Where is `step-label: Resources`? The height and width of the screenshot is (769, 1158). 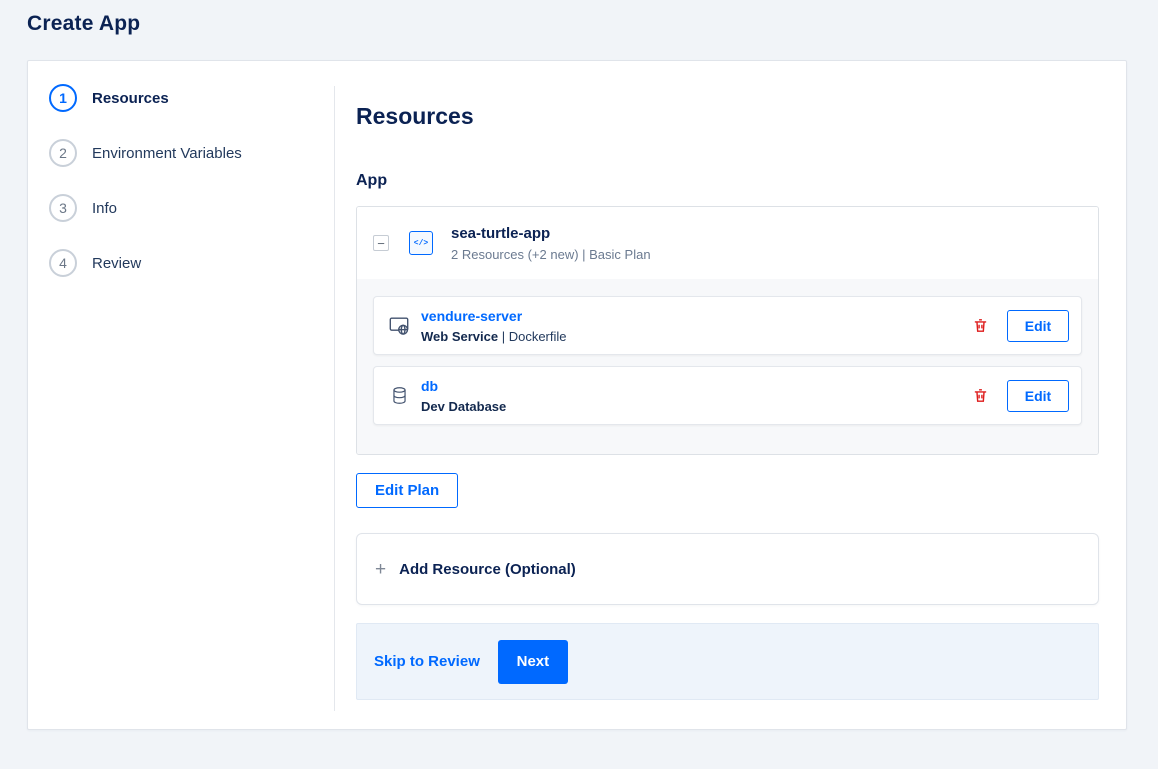 step-label: Resources is located at coordinates (130, 98).